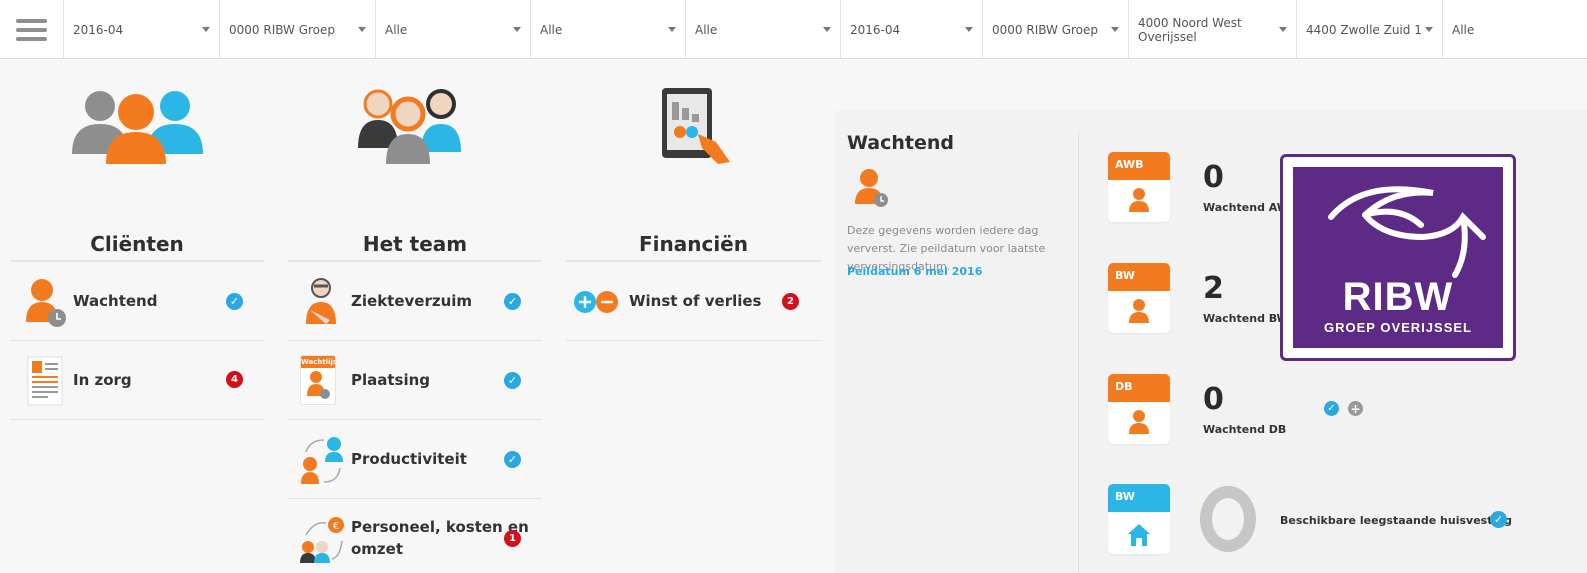 Image resolution: width=1587 pixels, height=573 pixels. I want to click on filter-value: 4400 Zwolle Zuid 1, so click(1364, 29).